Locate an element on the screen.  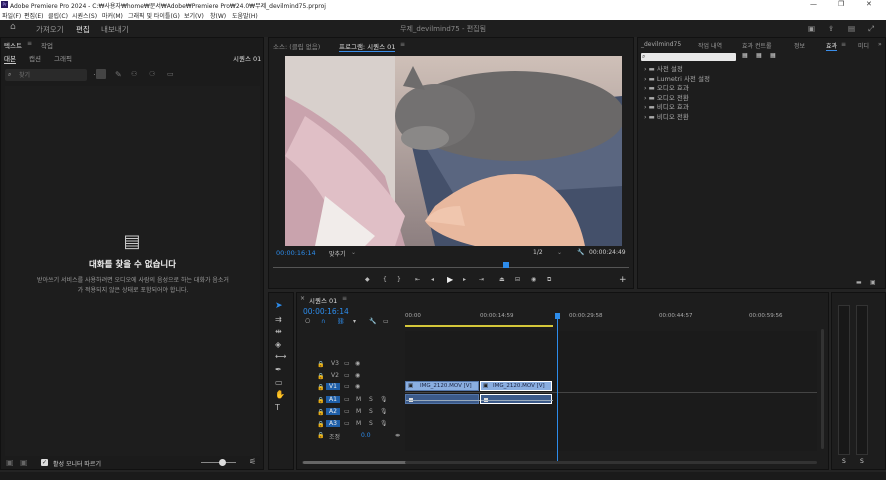
nest-icon: ⎔ is located at coordinates (307, 321).